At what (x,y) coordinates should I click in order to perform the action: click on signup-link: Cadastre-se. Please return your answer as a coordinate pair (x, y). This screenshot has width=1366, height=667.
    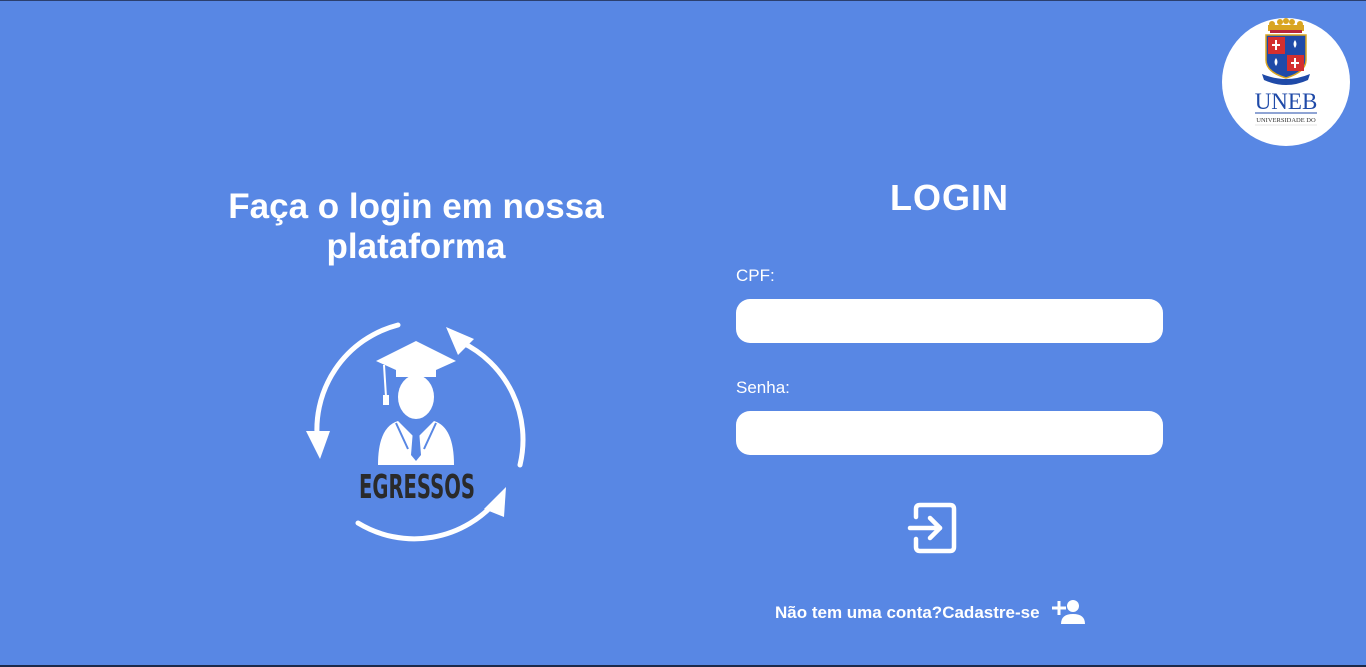
    Looking at the image, I should click on (990, 613).